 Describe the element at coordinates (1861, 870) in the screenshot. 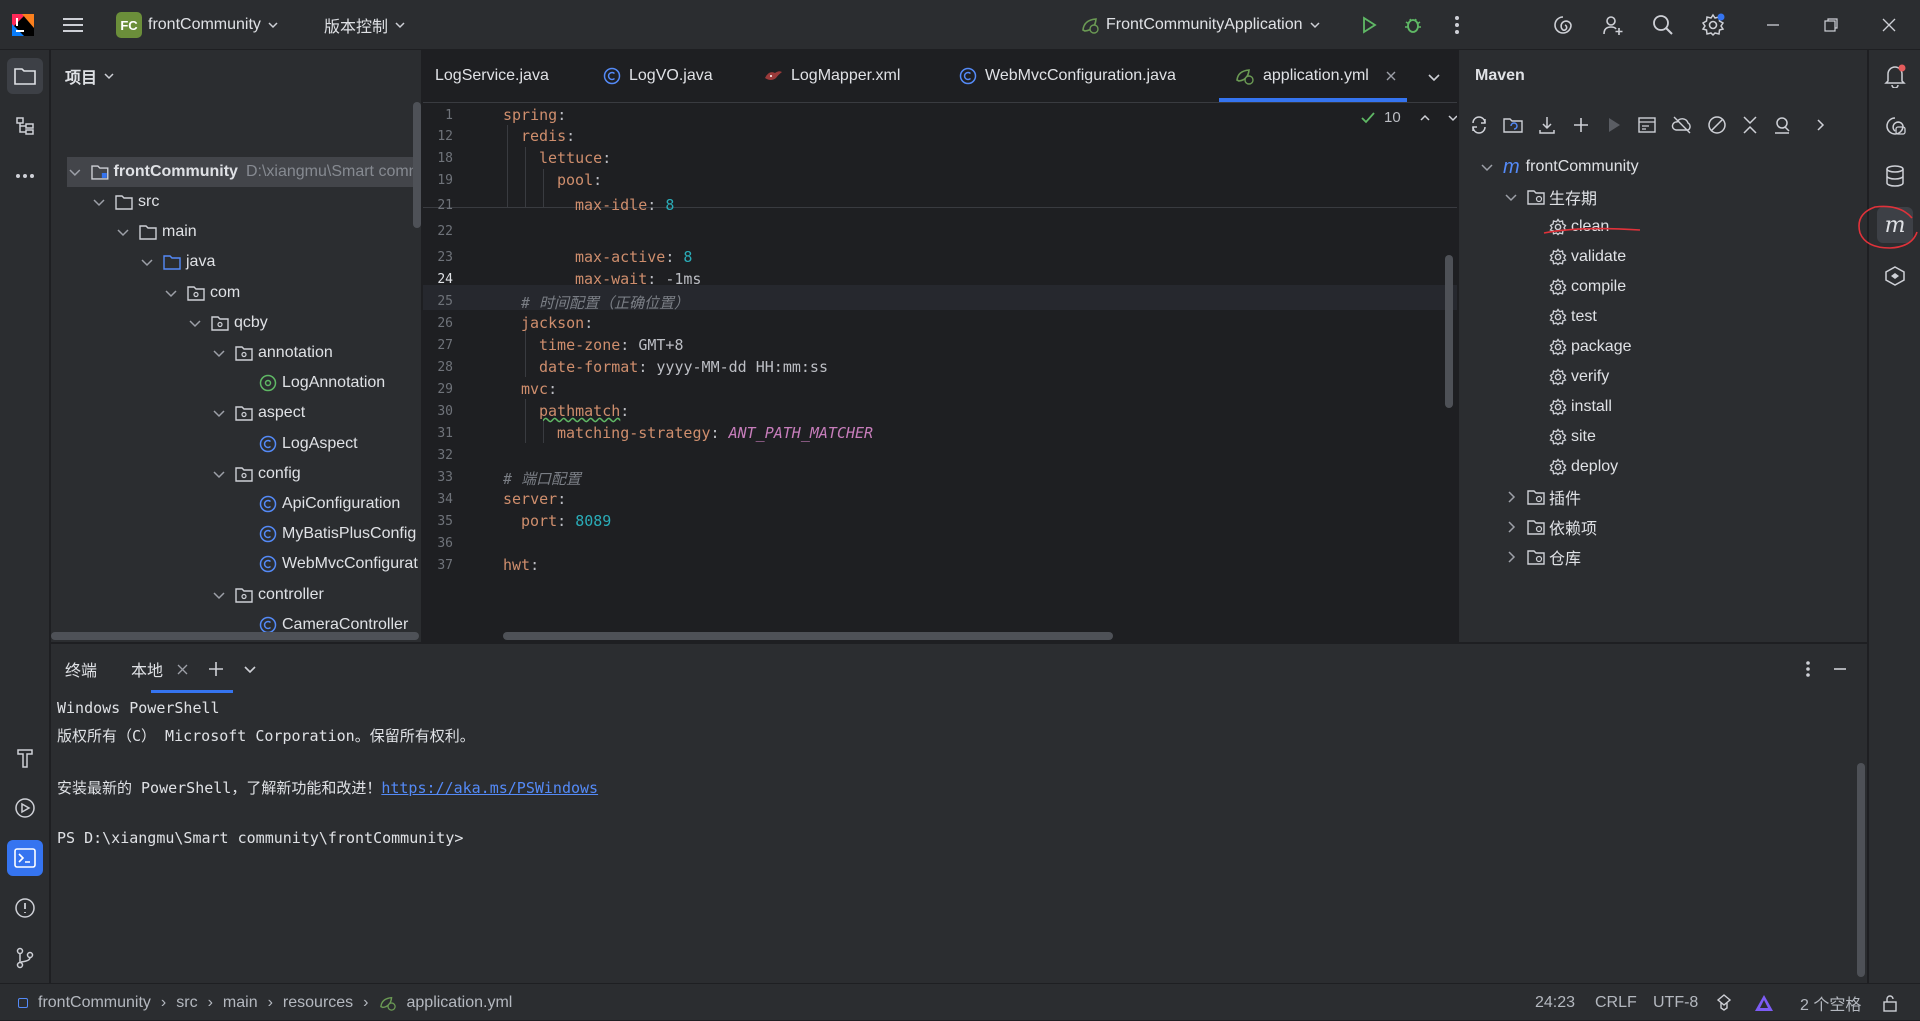

I see `terminal-scrollbar` at that location.